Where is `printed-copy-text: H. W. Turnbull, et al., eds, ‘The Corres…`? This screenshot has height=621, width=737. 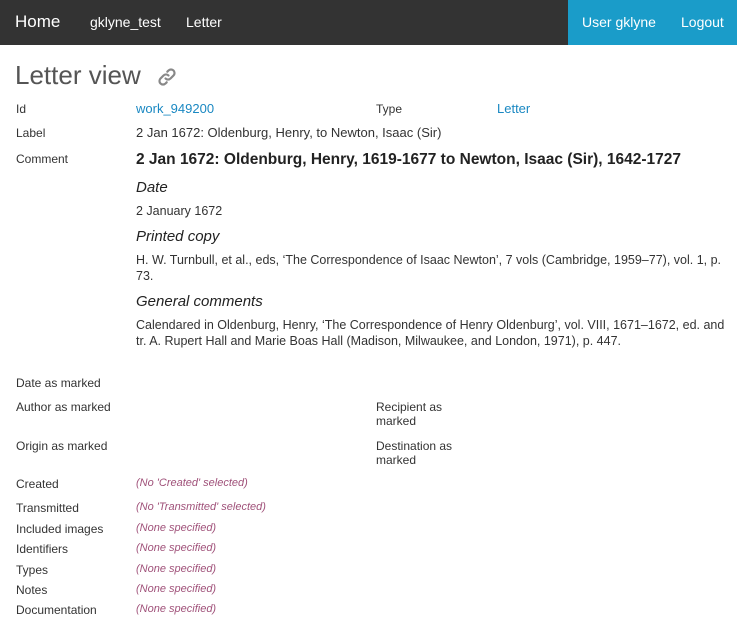 printed-copy-text: H. W. Turnbull, et al., eds, ‘The Corres… is located at coordinates (429, 268).